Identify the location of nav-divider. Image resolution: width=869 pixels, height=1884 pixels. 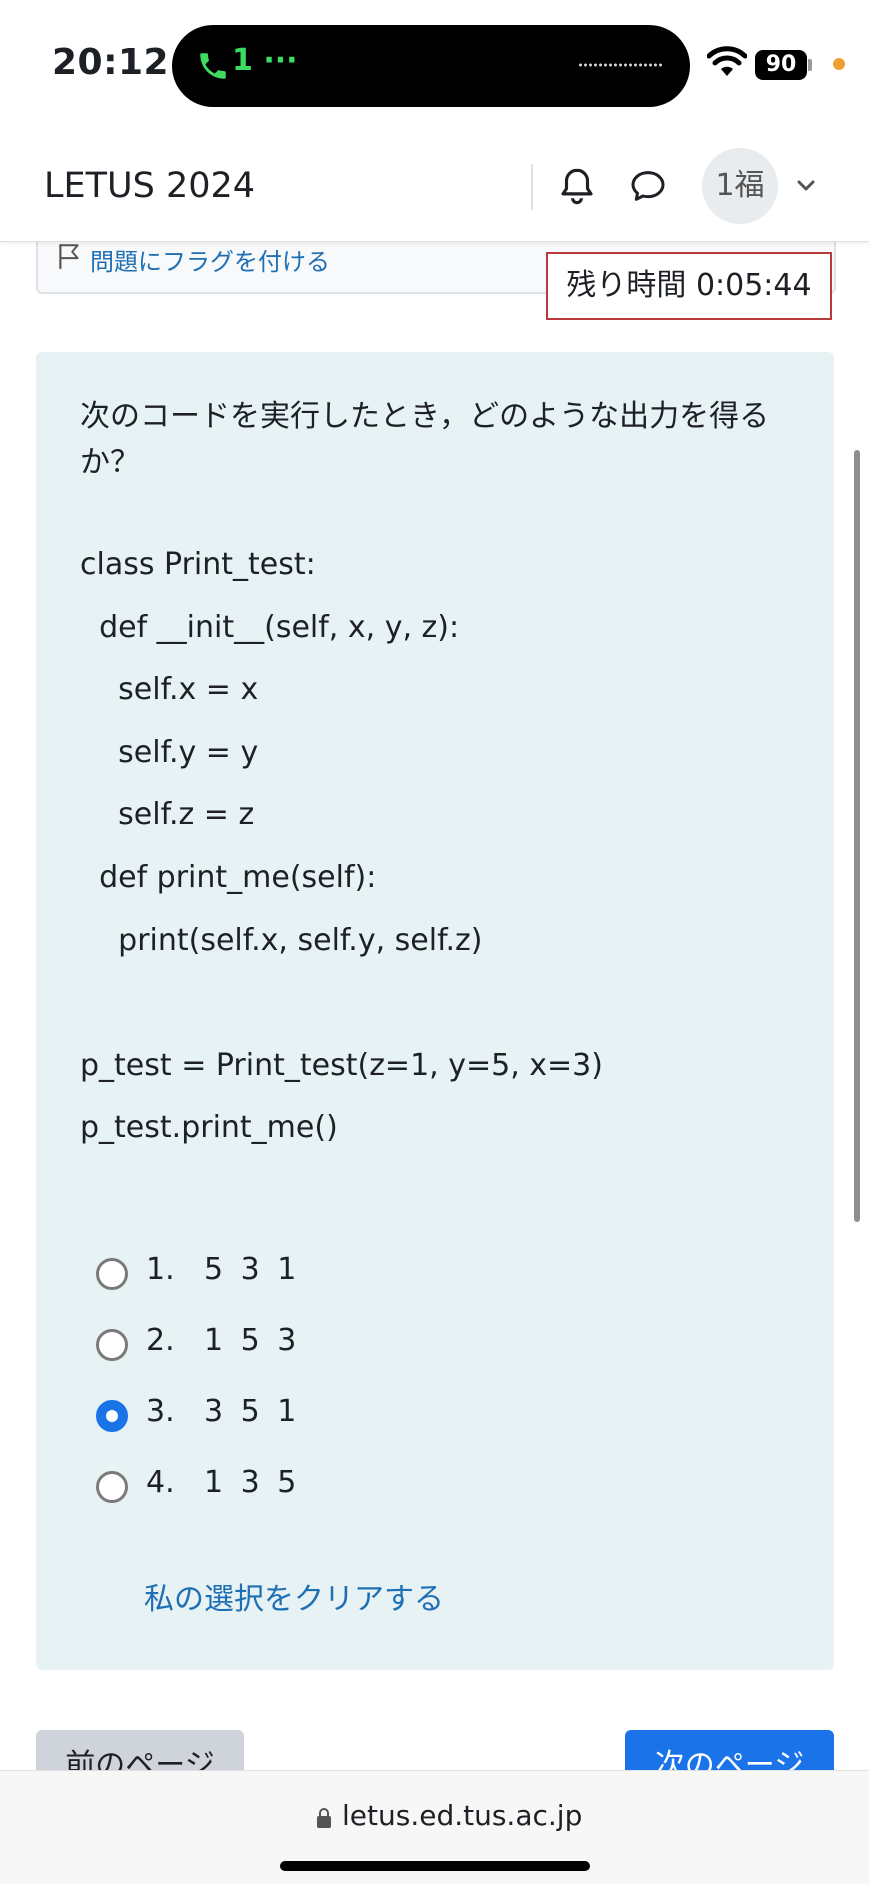
(532, 187).